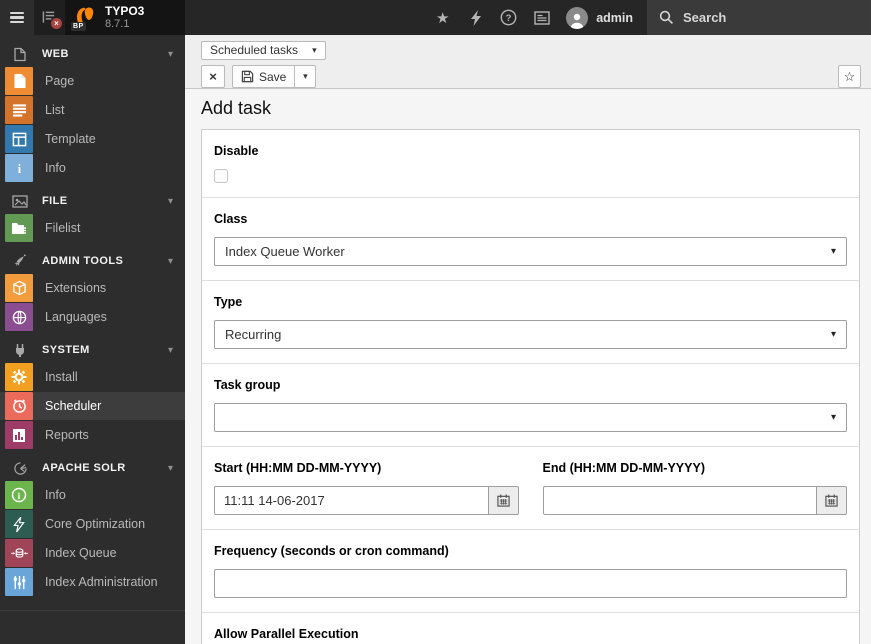  I want to click on start-label: Start (HH:MM DD-MM-YYYY), so click(298, 468).